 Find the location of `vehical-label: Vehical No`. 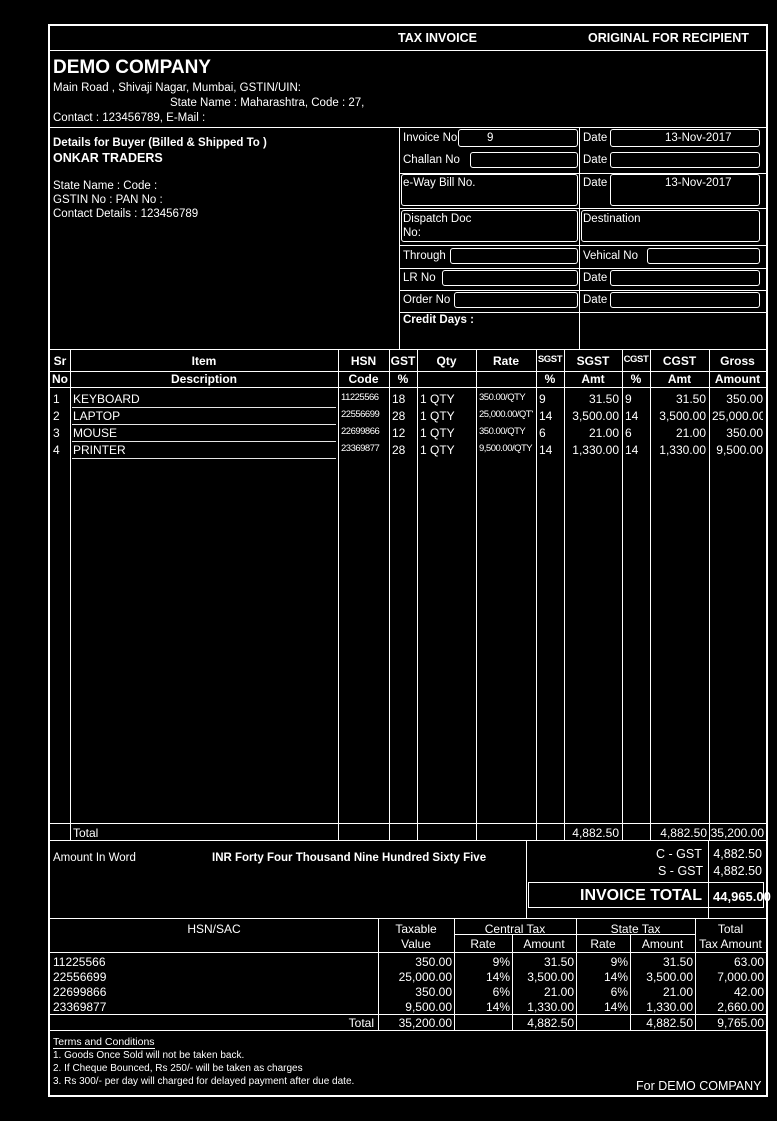

vehical-label: Vehical No is located at coordinates (610, 256).